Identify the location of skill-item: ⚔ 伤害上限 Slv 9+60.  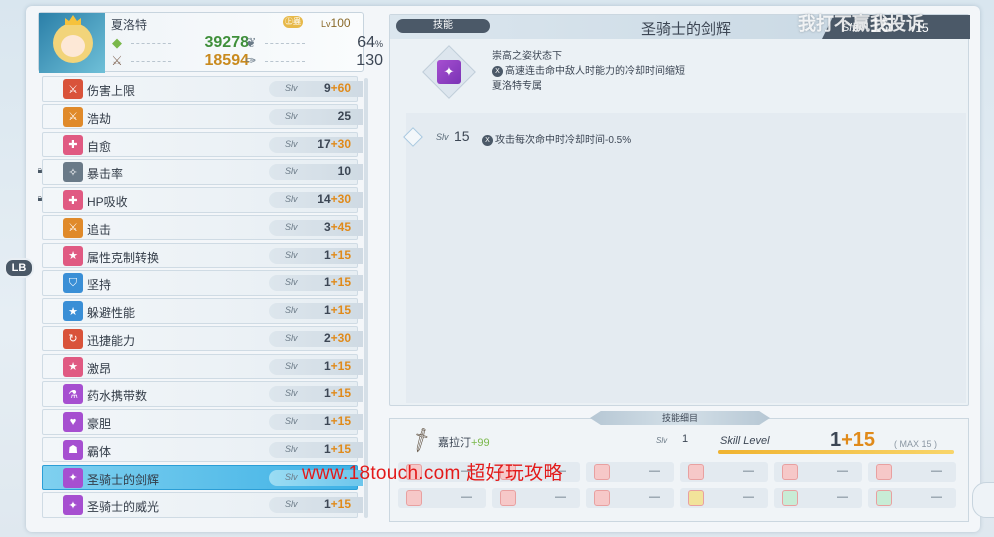
(202, 89).